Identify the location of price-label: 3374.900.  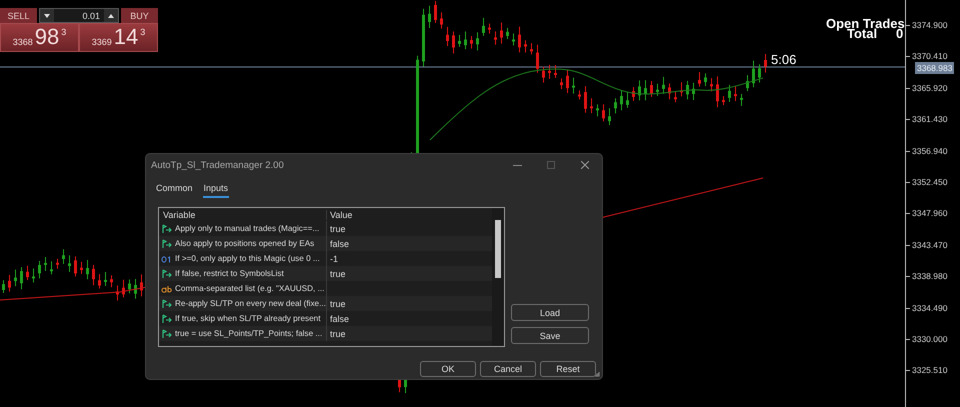
(933, 25).